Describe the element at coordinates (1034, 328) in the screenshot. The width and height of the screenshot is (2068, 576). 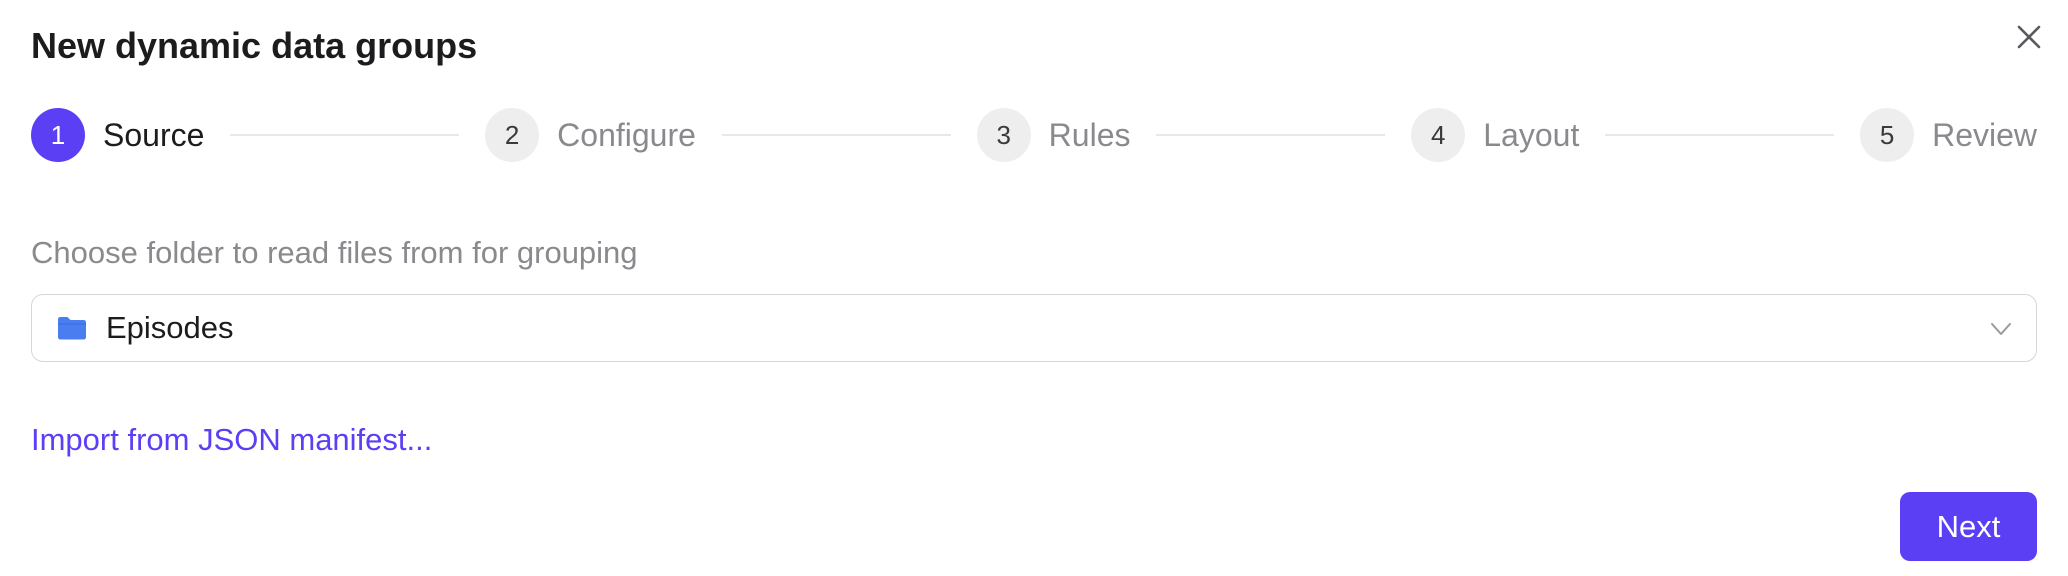
I see `folder-select: Episodes` at that location.